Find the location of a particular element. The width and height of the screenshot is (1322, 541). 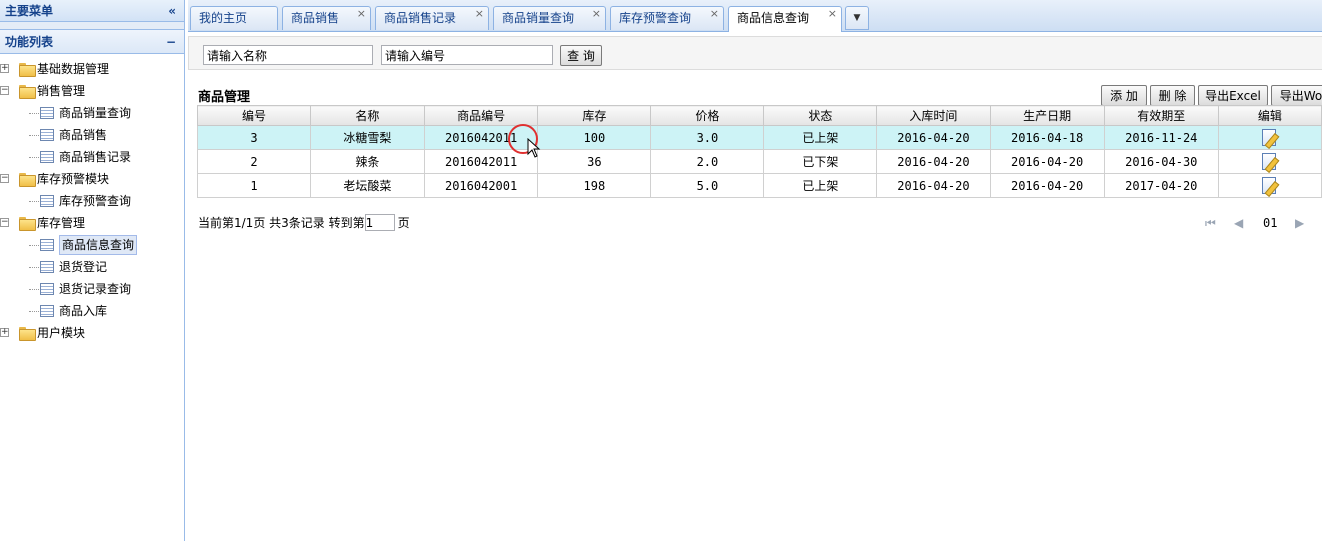

sidebar-item-label: 商品销售记录 is located at coordinates (95, 157).